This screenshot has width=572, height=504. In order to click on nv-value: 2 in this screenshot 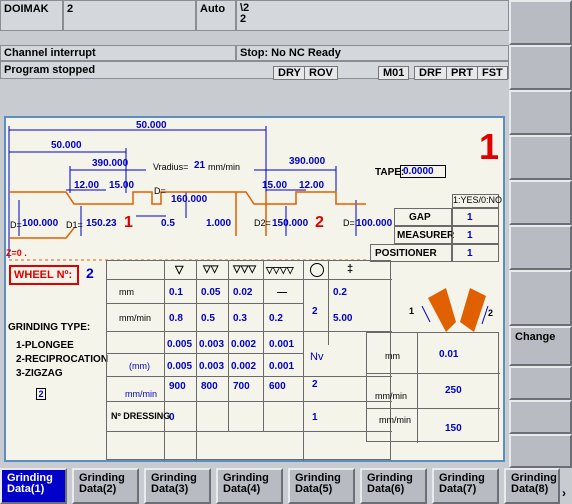, I will do `click(315, 384)`.